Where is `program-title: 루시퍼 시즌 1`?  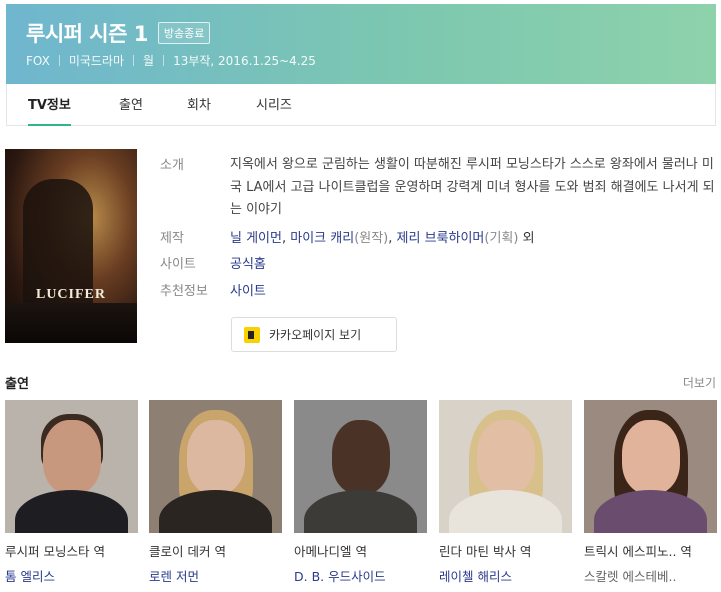 program-title: 루시퍼 시즌 1 is located at coordinates (87, 33).